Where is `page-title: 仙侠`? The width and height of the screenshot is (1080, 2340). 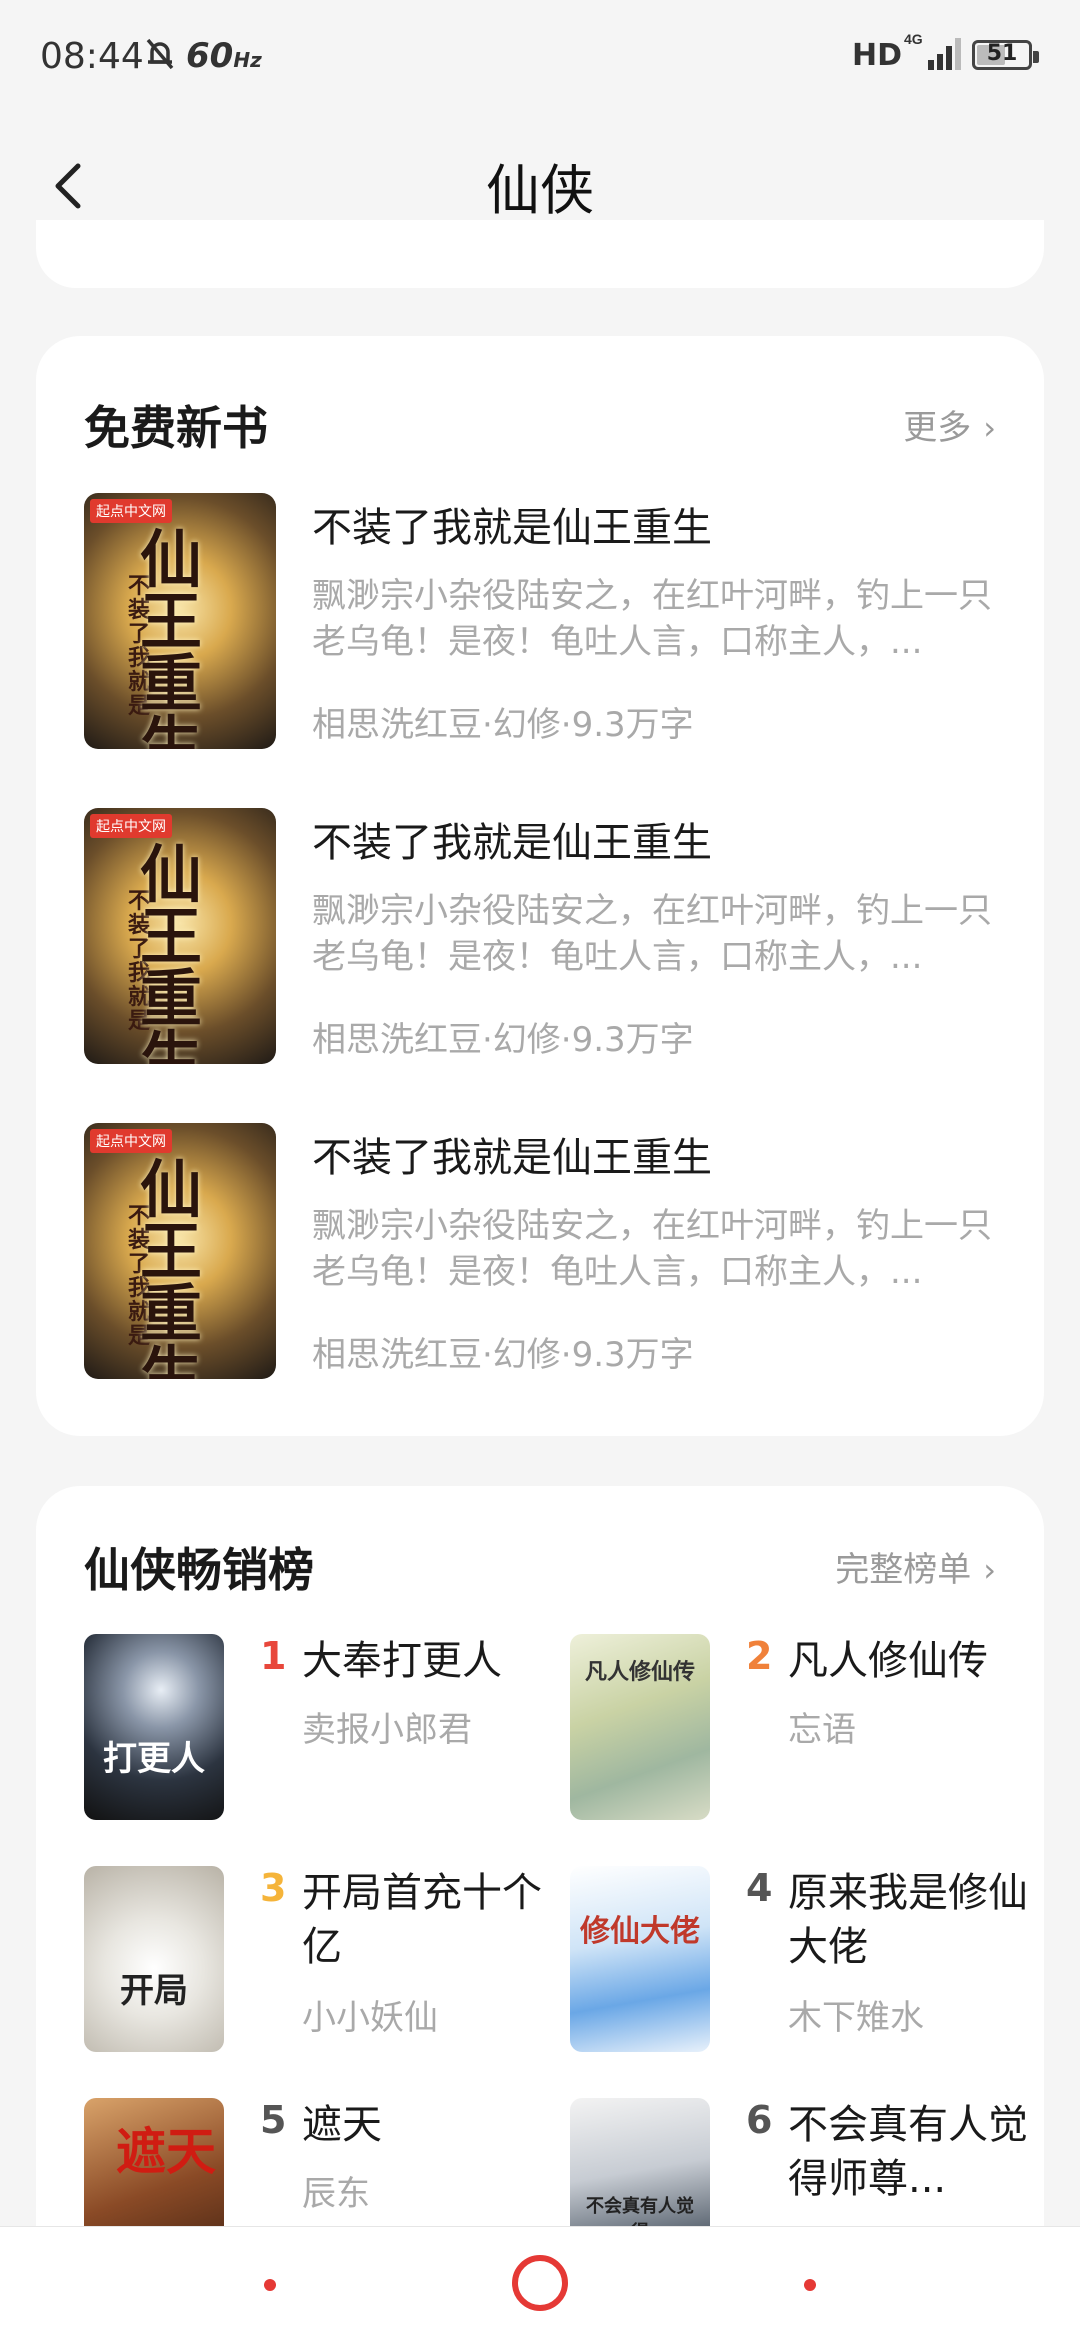
page-title: 仙侠 is located at coordinates (540, 190).